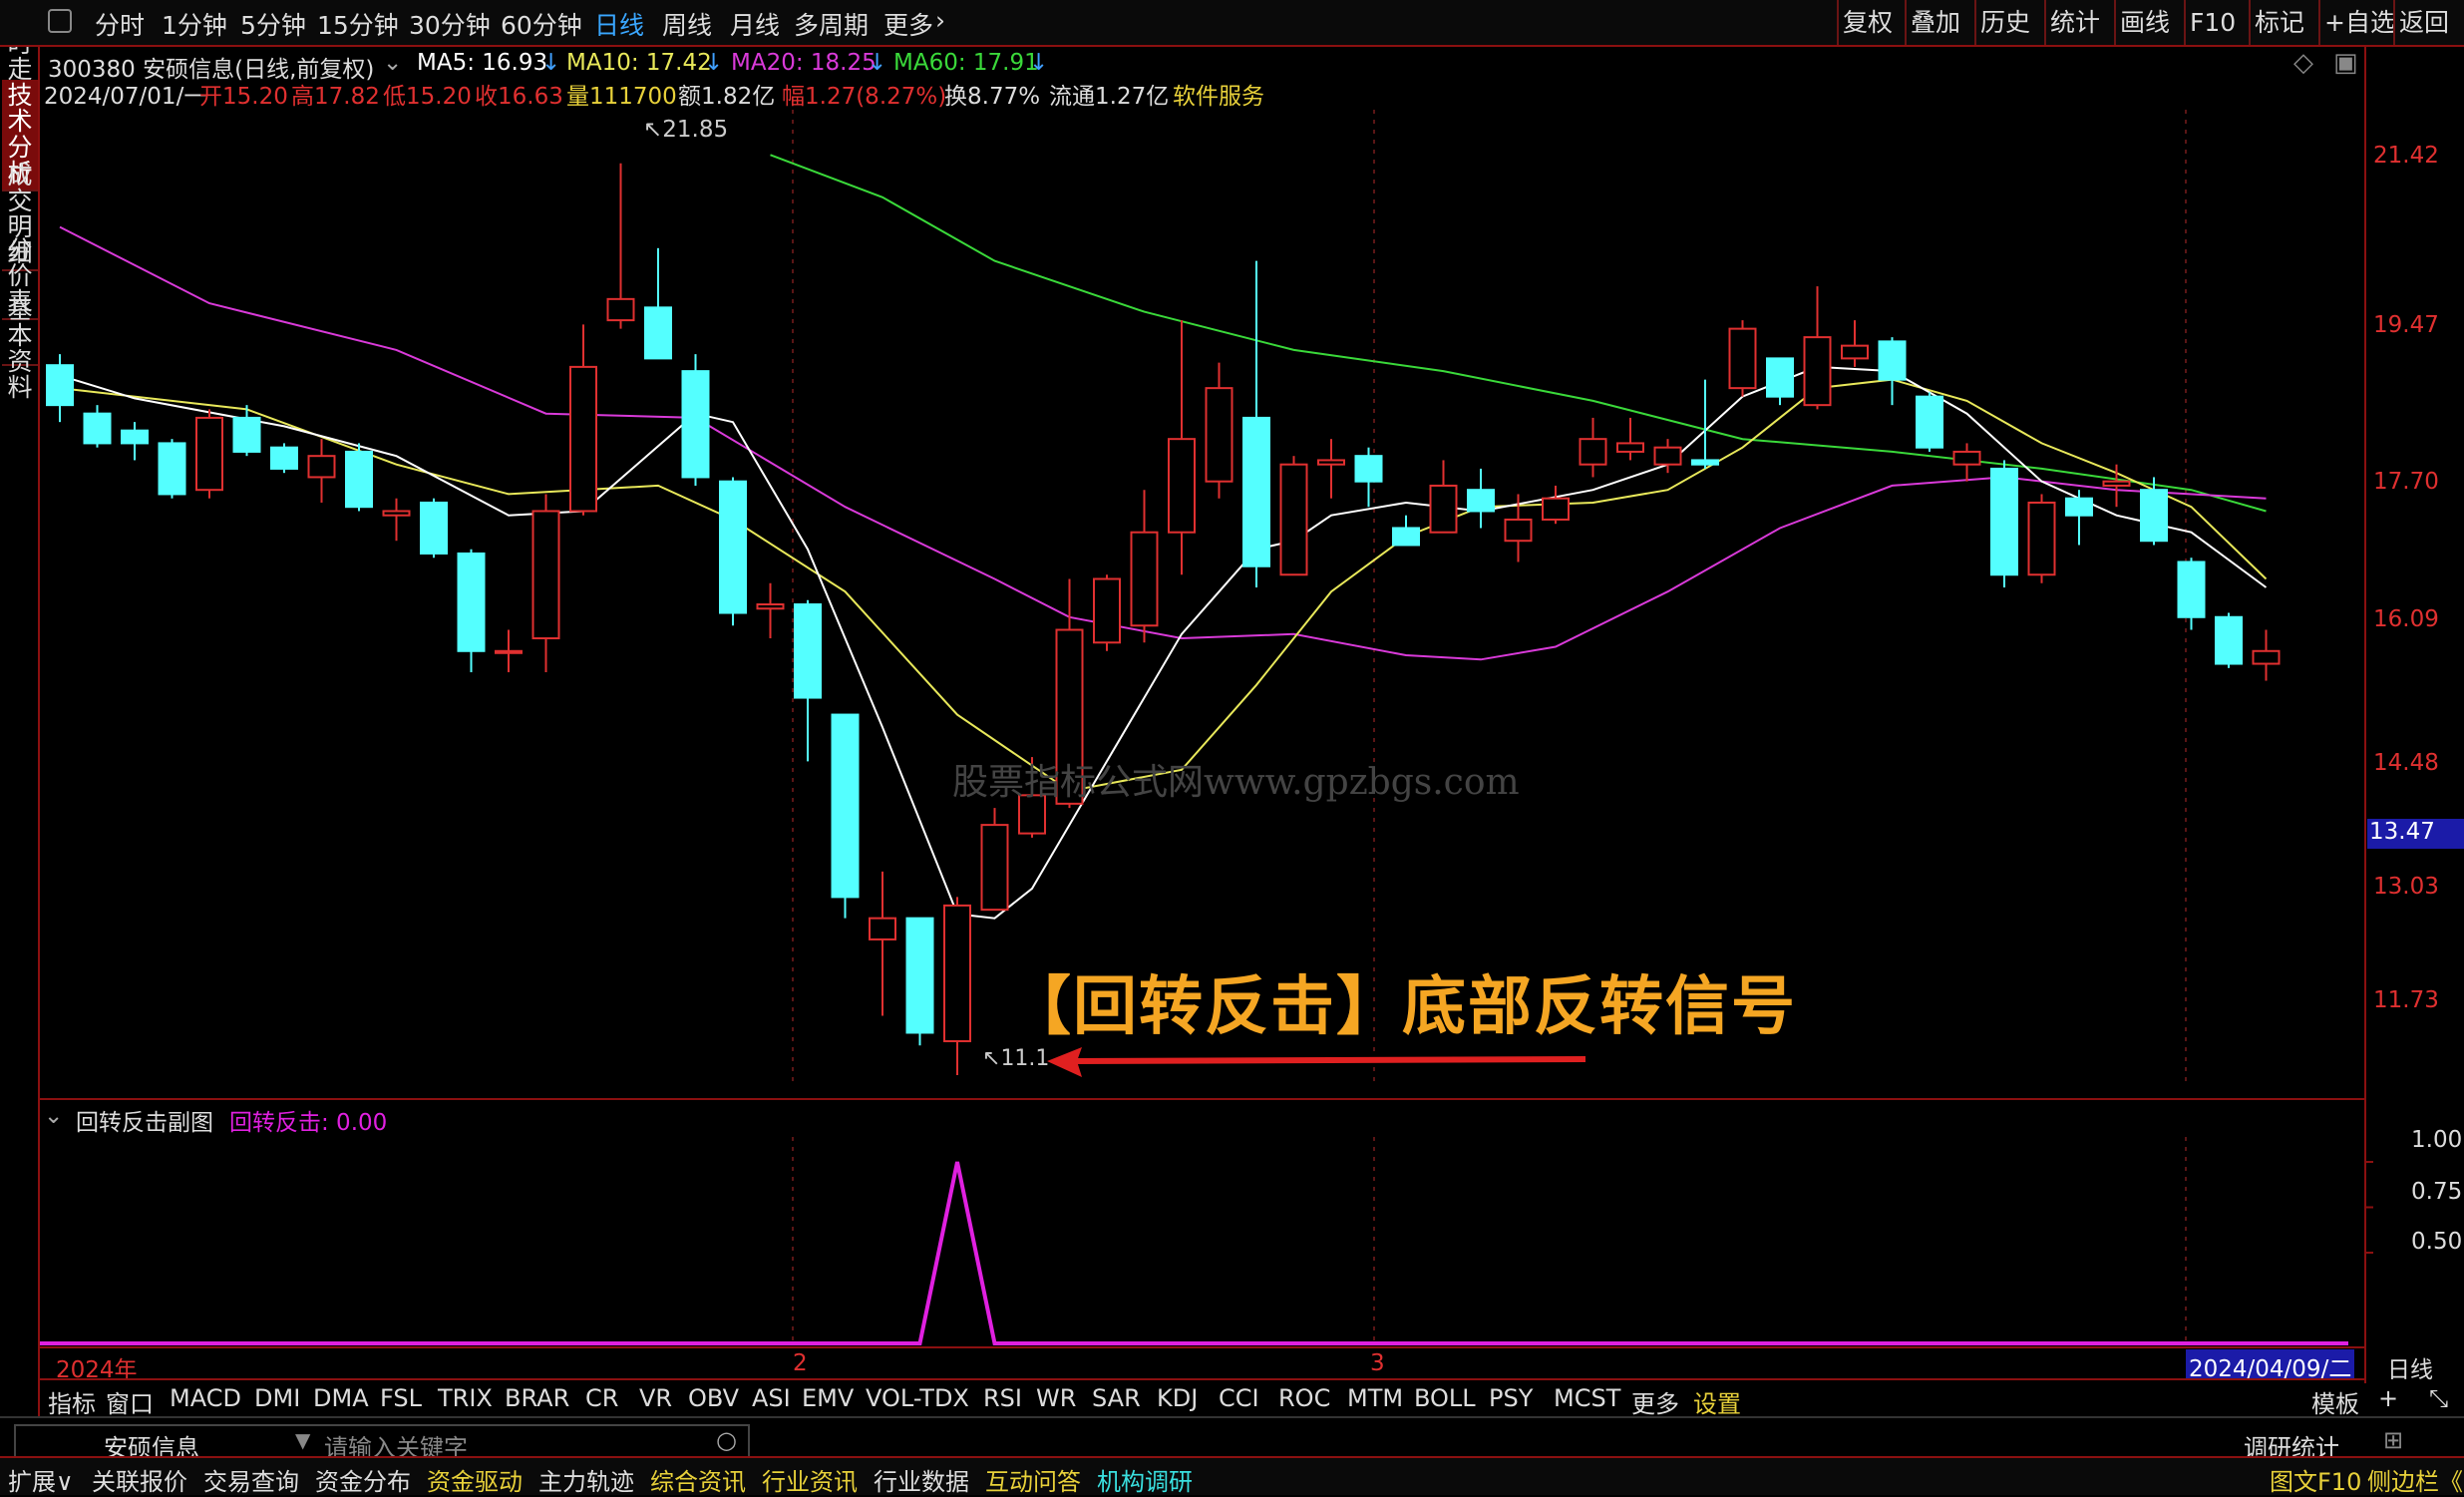  I want to click on ind-tab-rsi: RSI, so click(1003, 1398).